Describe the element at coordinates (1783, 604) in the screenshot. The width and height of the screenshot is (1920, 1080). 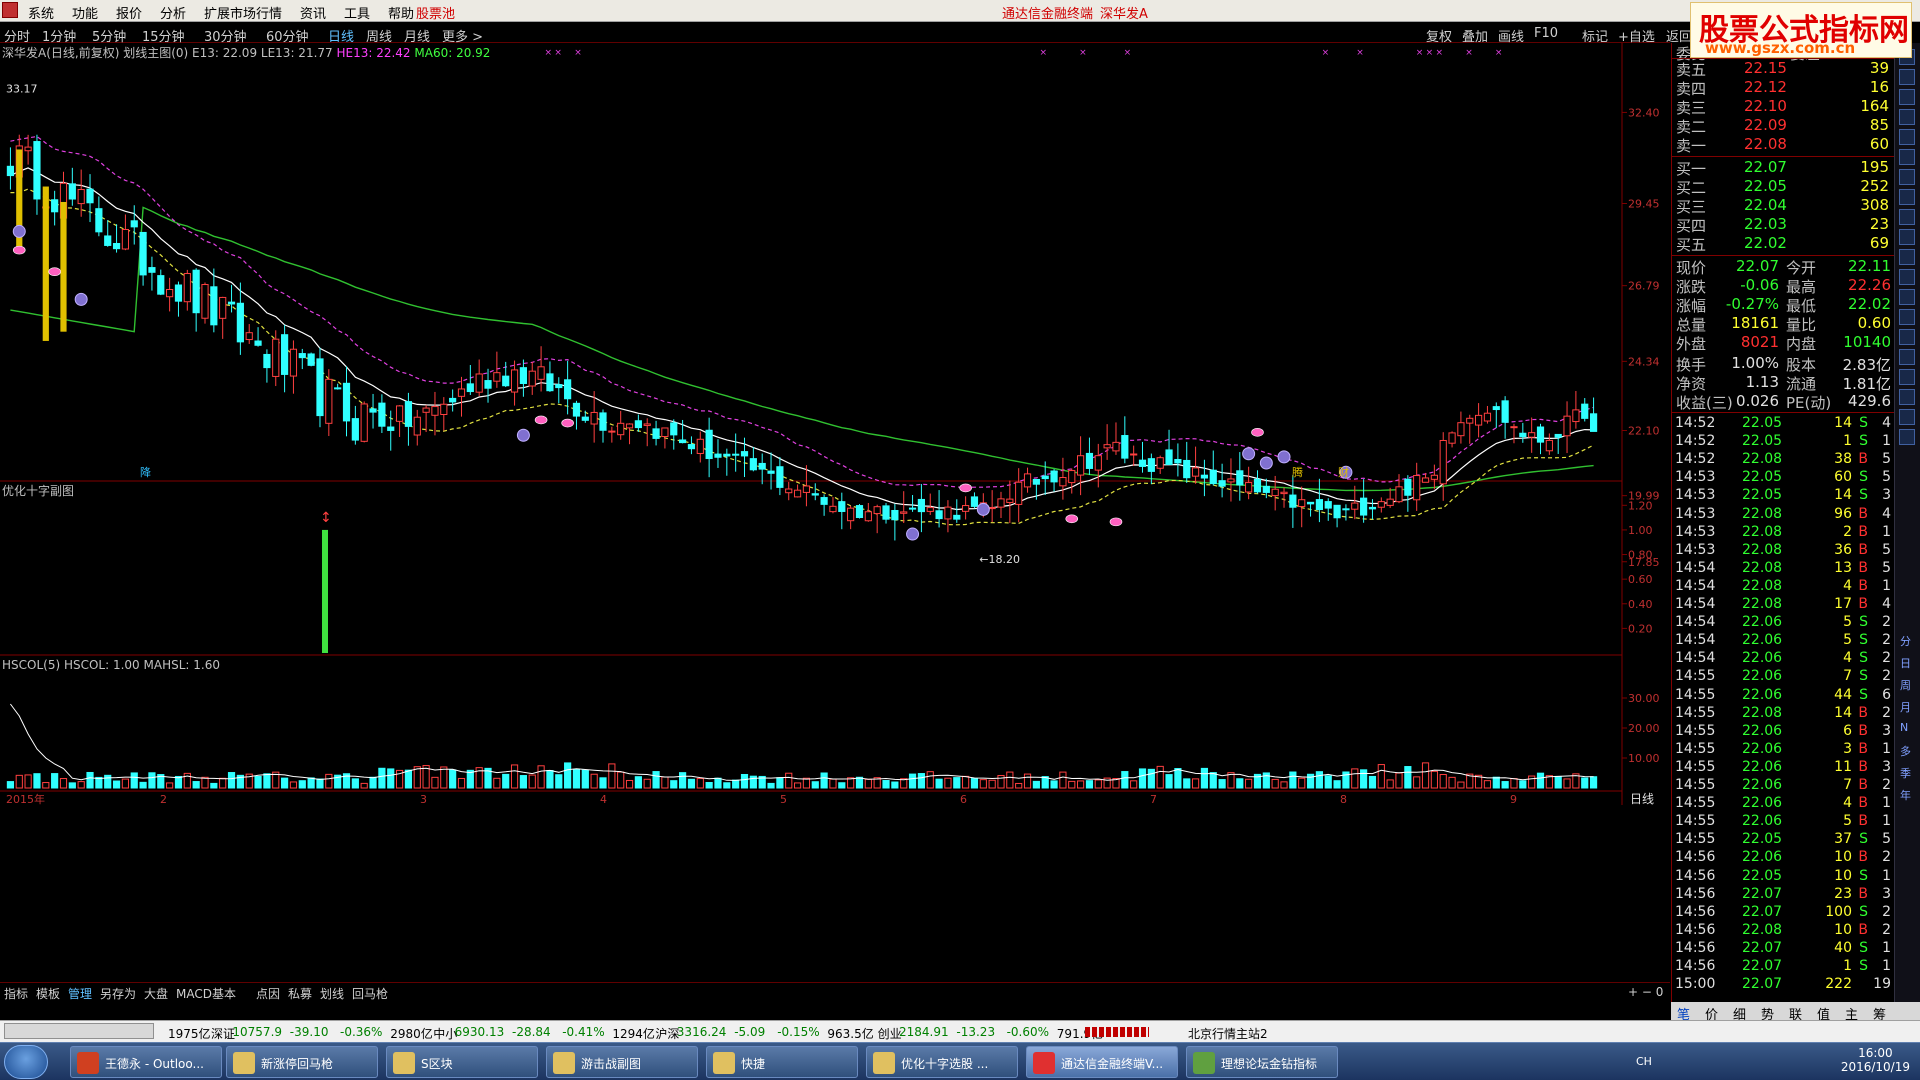
I see `tick-row: 14:54 22.08 17 B 4` at that location.